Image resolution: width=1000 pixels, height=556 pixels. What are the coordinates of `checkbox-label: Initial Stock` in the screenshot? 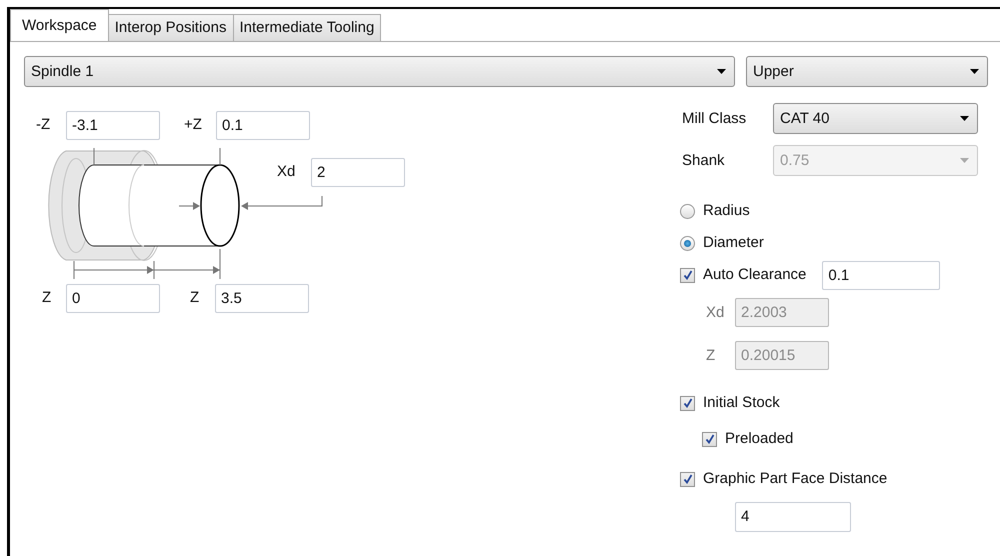 It's located at (741, 403).